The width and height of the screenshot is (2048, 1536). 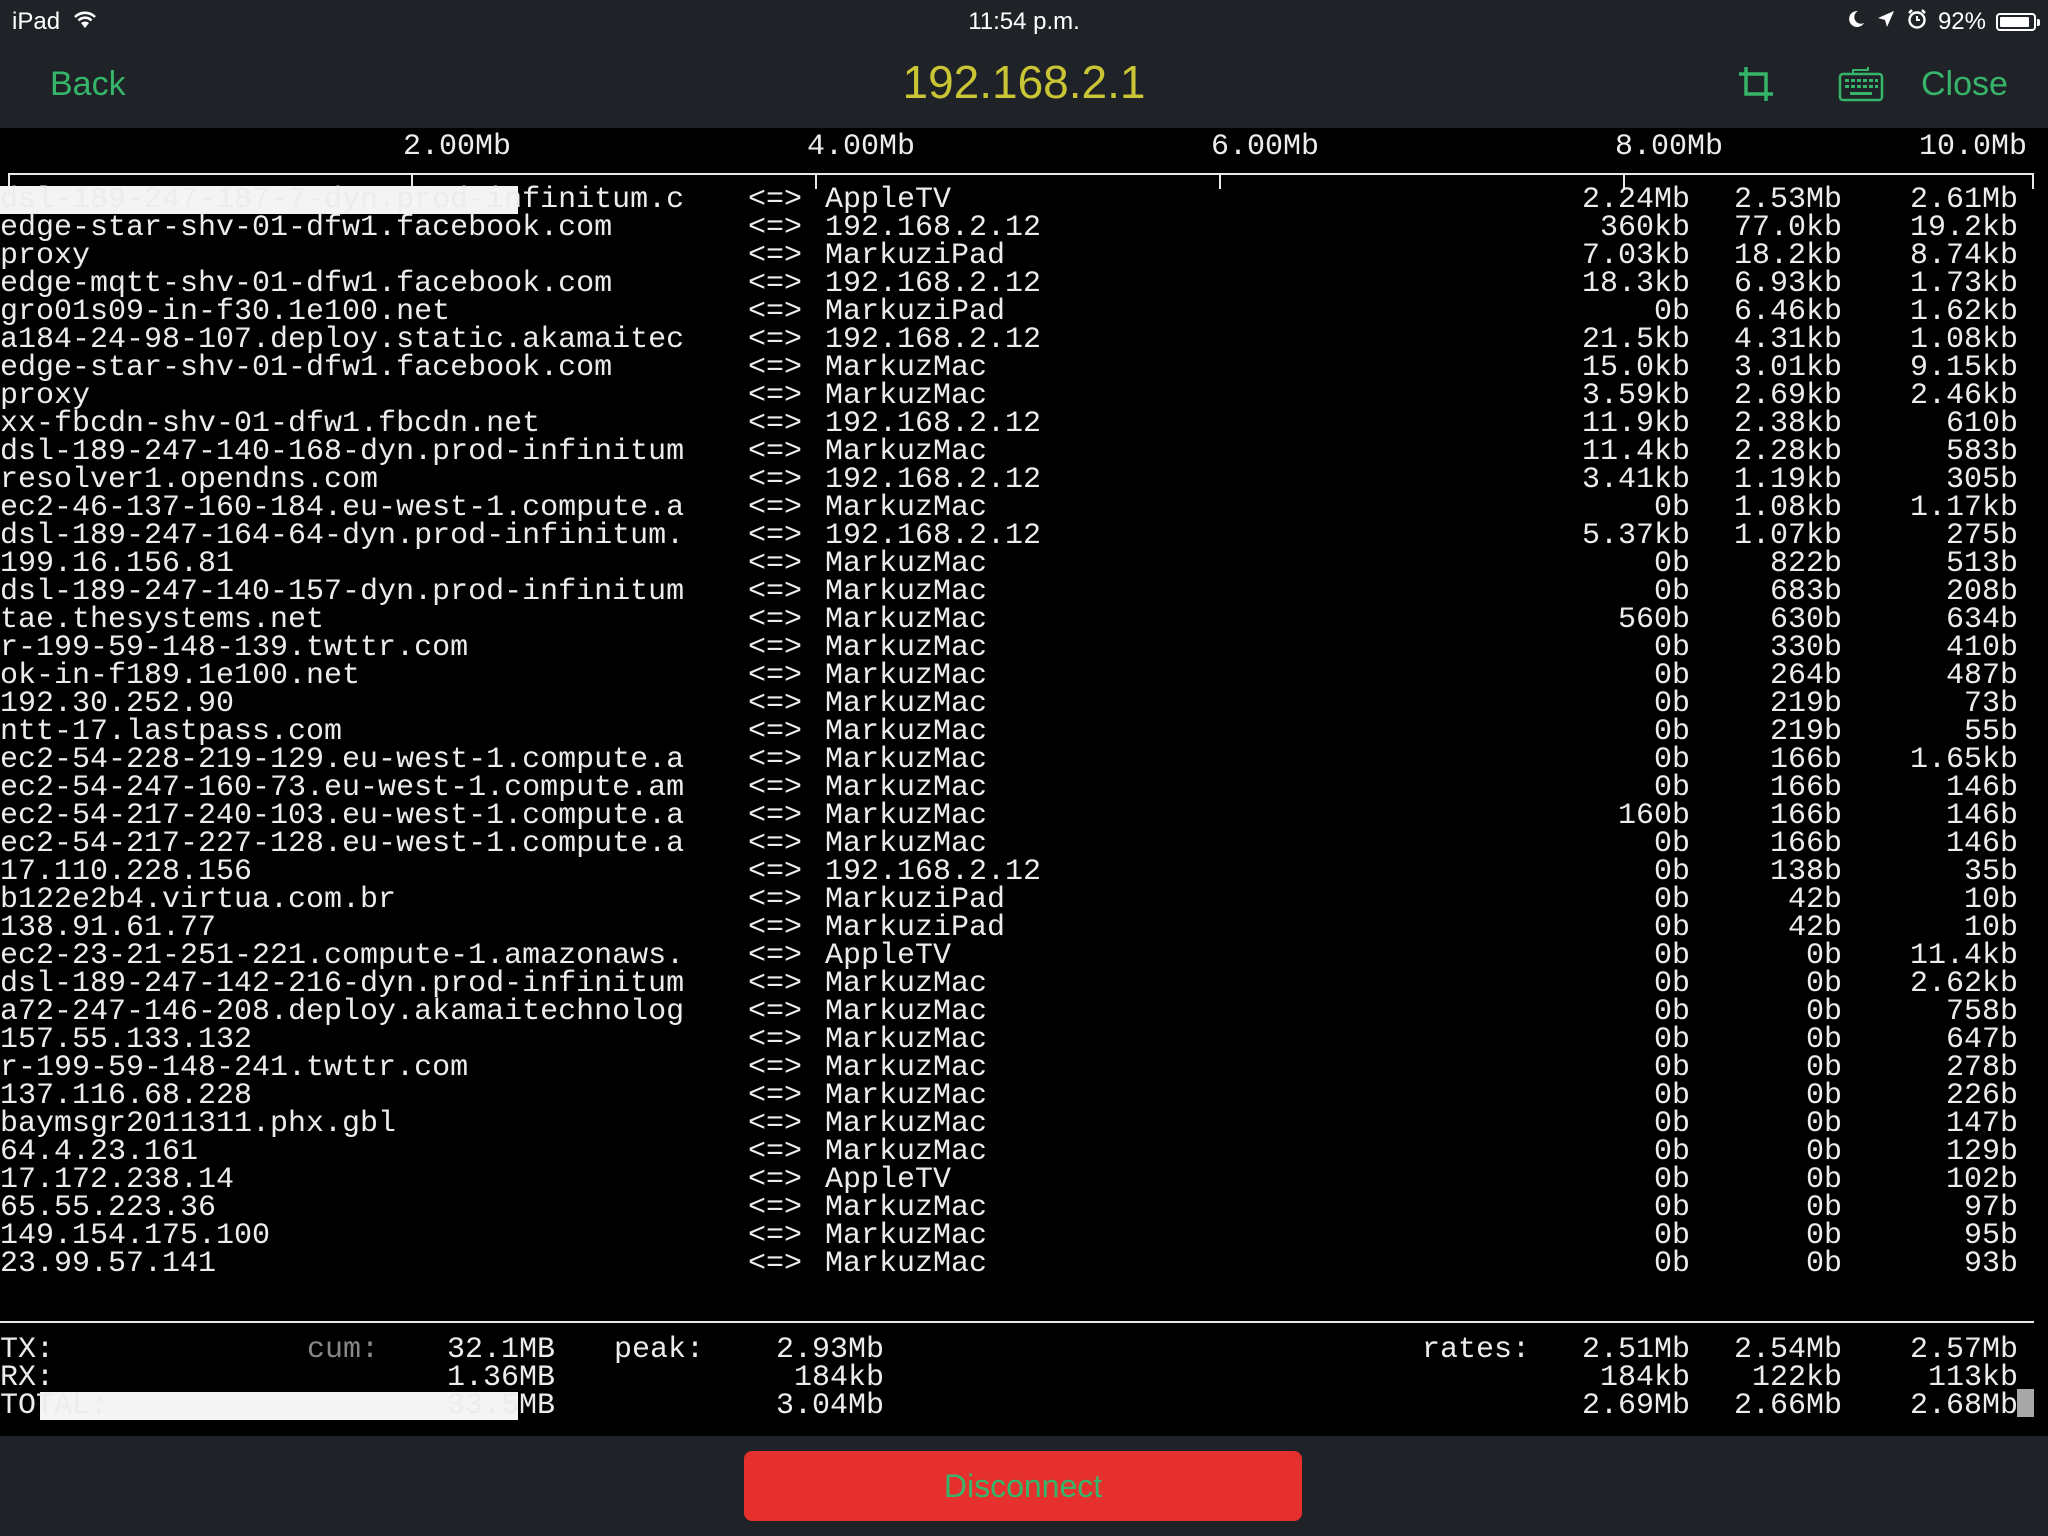 I want to click on remote-host: ec2-23-21-251-221.compute-1.amazonaws., so click(x=342, y=956).